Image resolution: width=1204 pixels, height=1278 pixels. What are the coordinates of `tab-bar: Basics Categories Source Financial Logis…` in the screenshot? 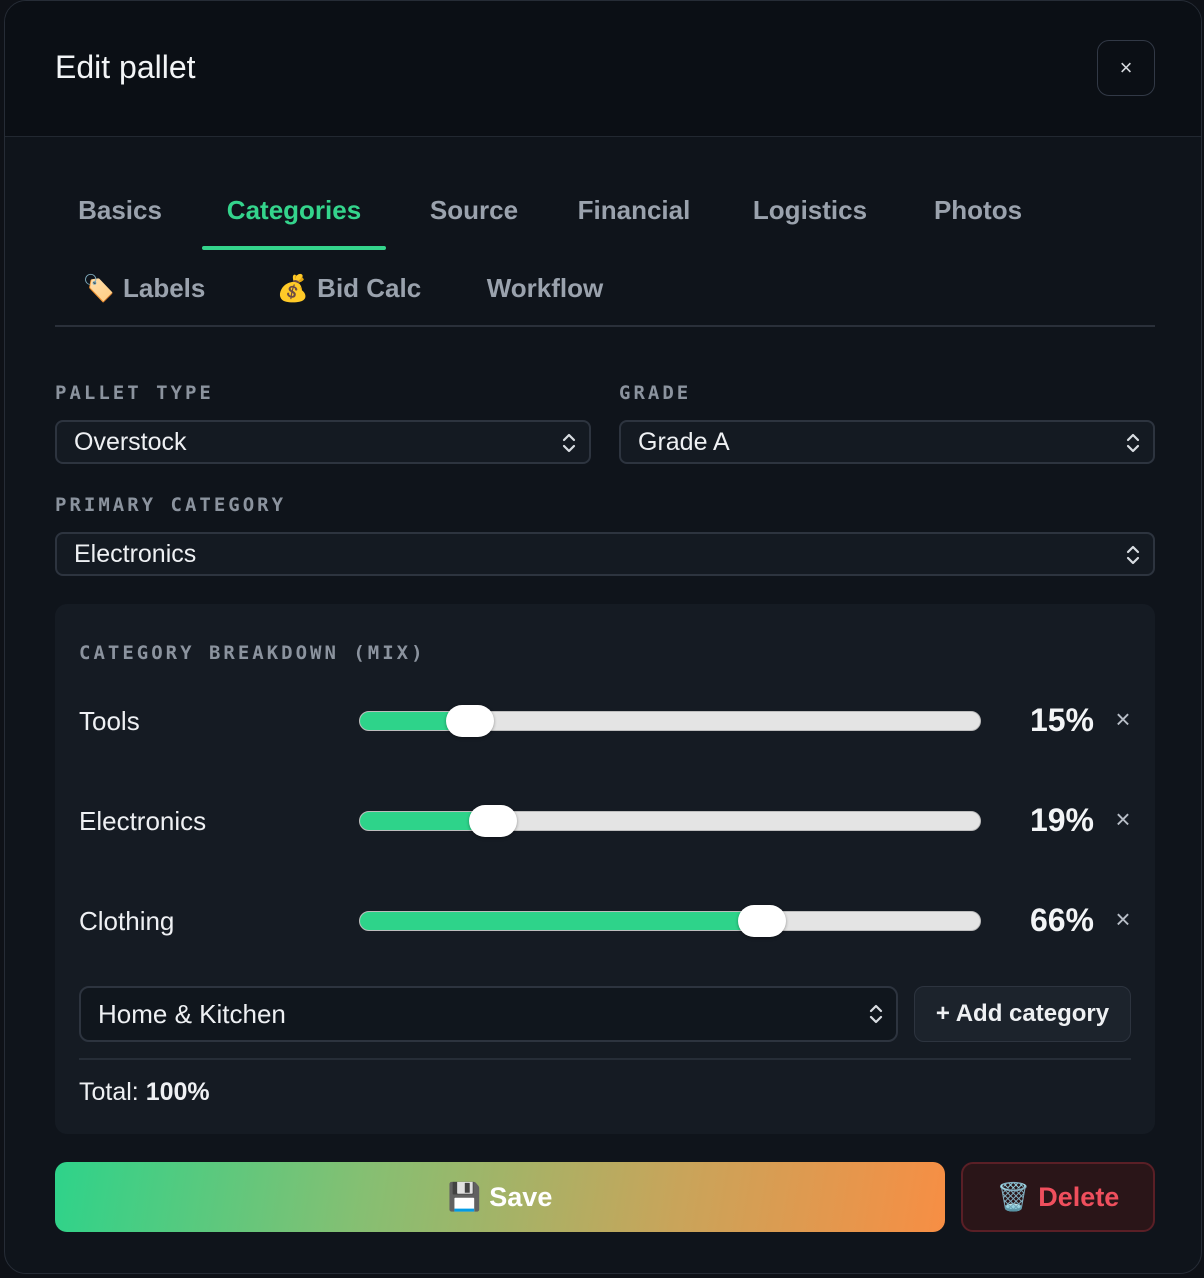 It's located at (605, 249).